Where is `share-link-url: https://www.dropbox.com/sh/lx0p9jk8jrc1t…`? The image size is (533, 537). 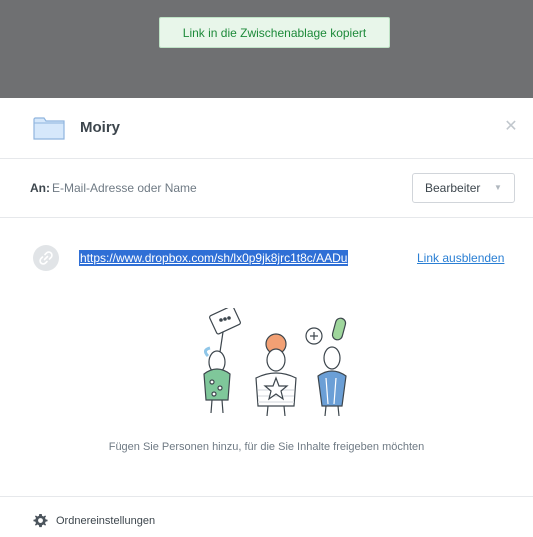 share-link-url: https://www.dropbox.com/sh/lx0p9jk8jrc1t… is located at coordinates (214, 258).